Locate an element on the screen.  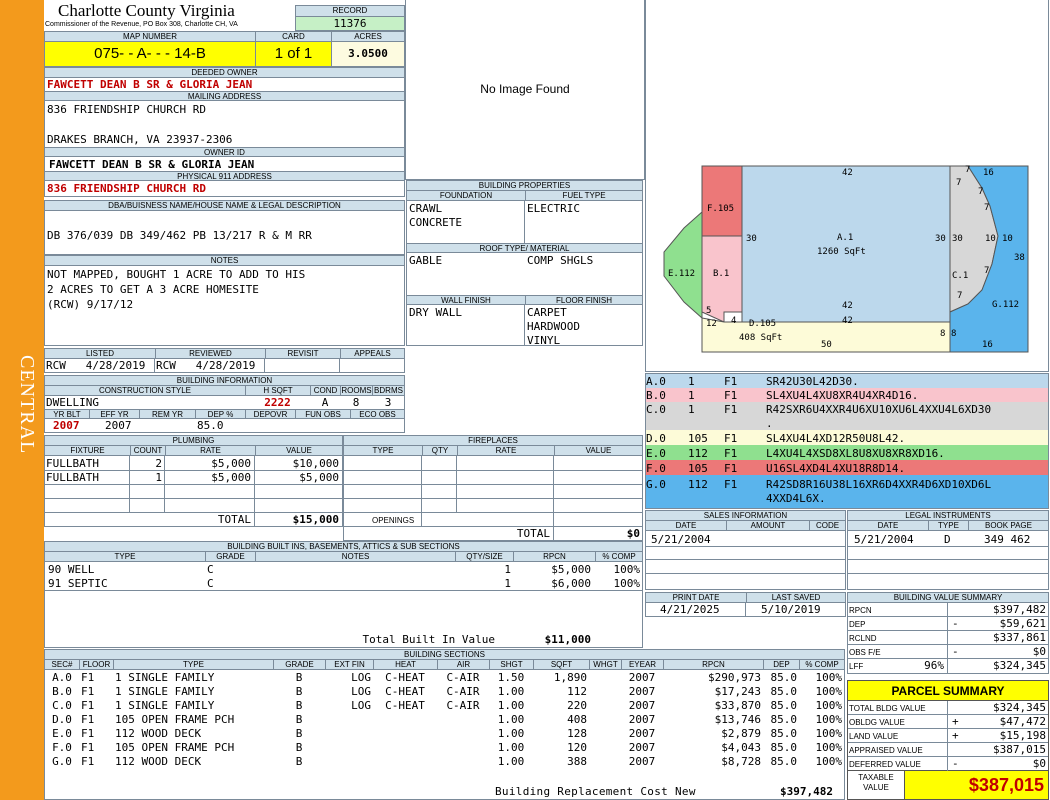
remyr-label: REM YR is located at coordinates (167, 414).